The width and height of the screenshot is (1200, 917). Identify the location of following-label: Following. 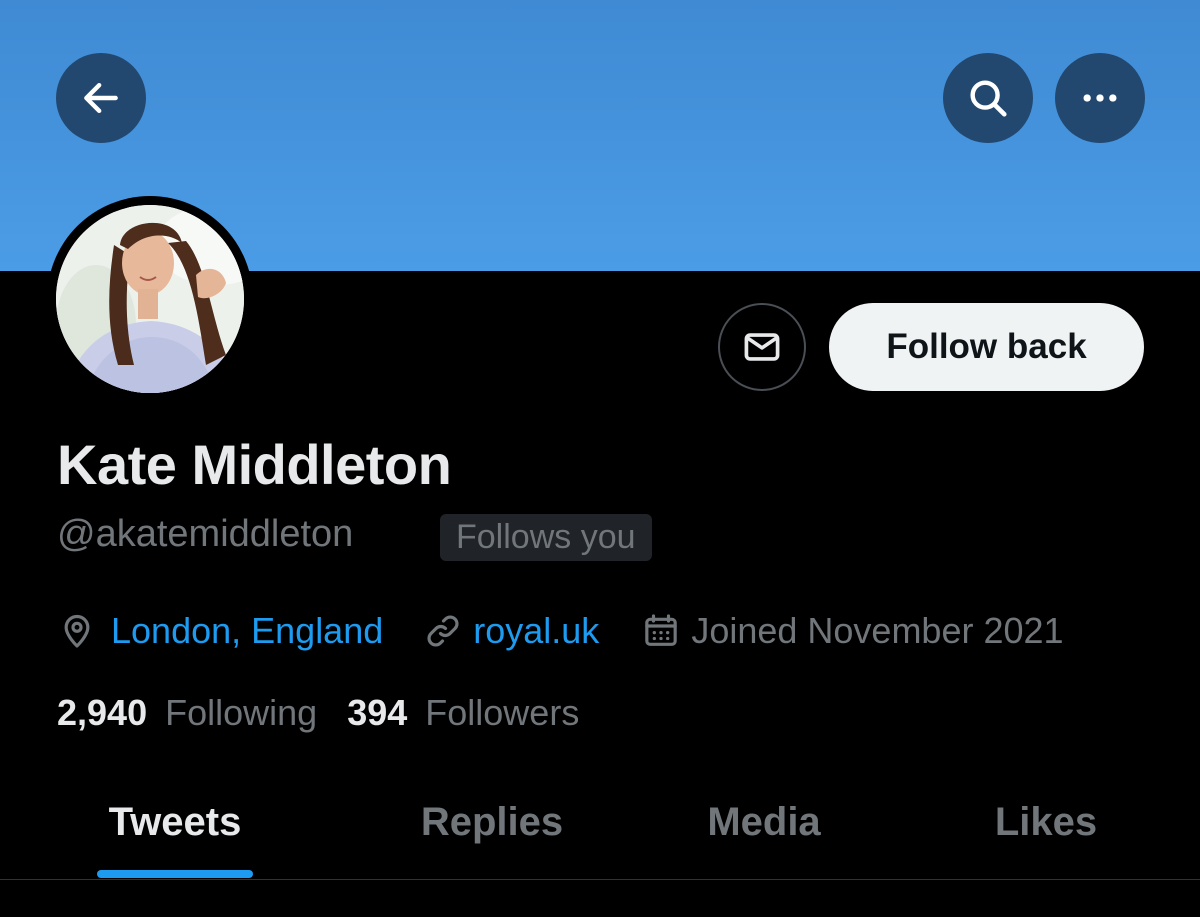
(241, 712).